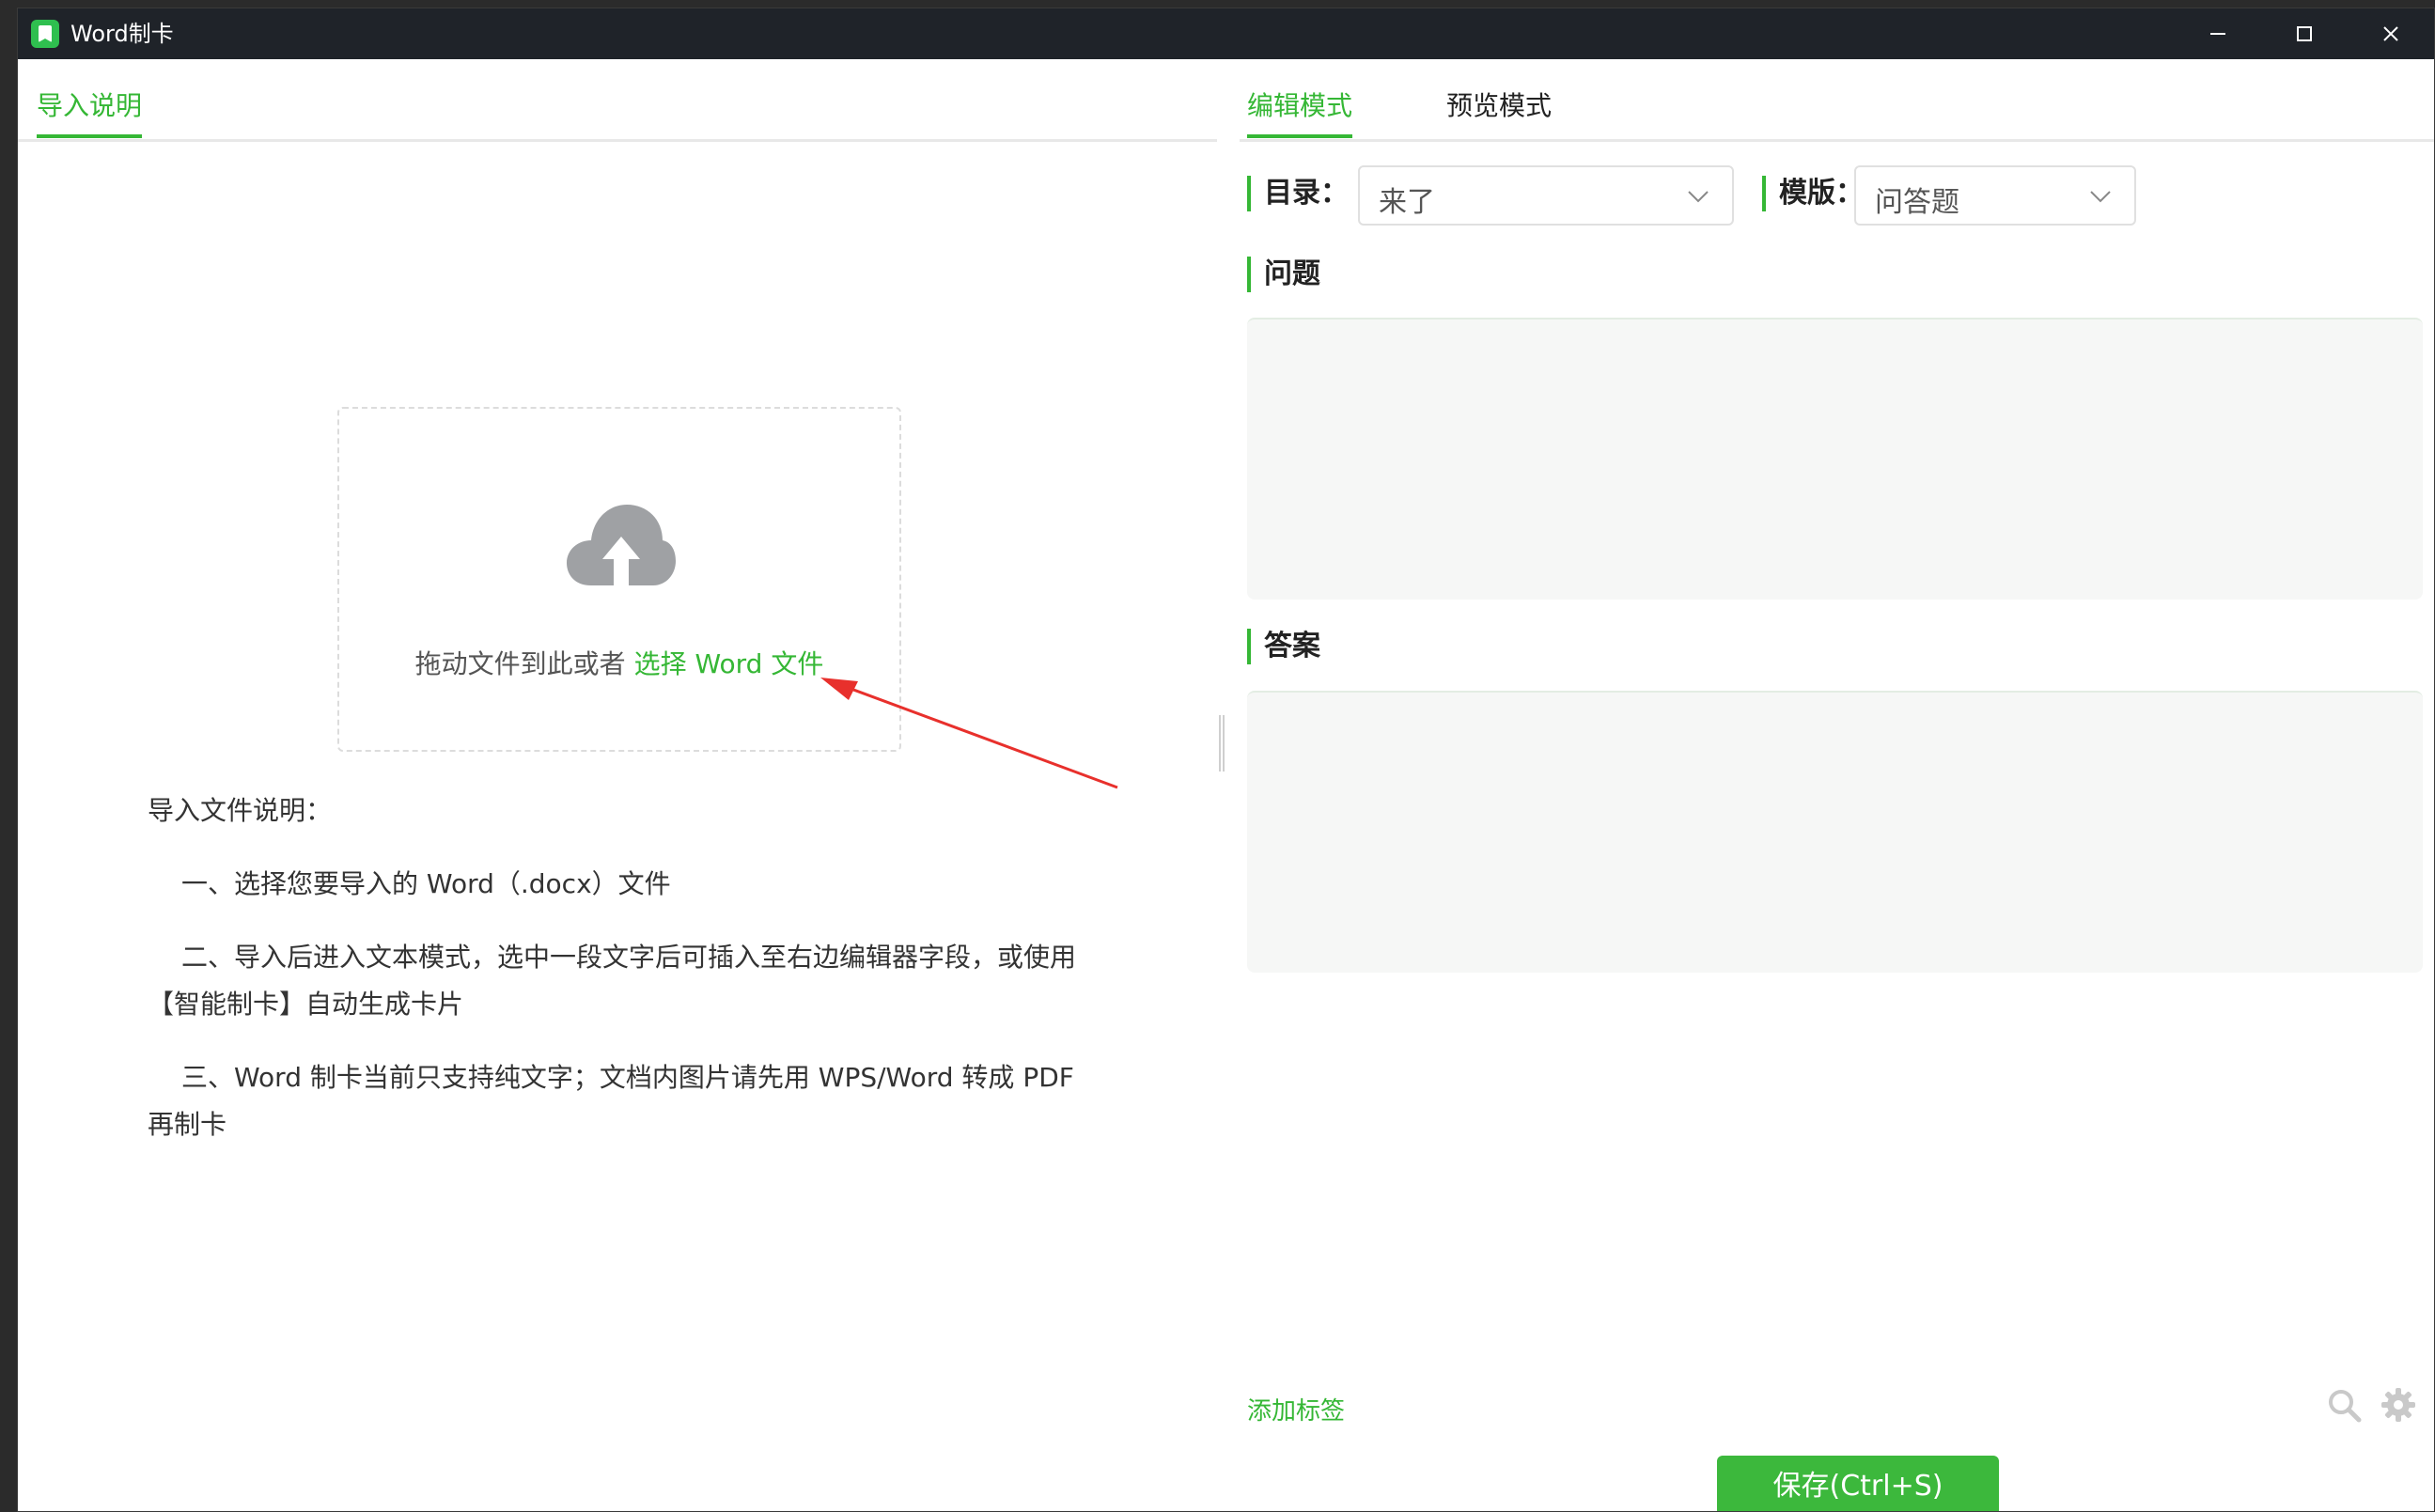 This screenshot has height=1512, width=2435. I want to click on notes-item-1: 一、选择您要导入的 Word（.docx）文件, so click(426, 883).